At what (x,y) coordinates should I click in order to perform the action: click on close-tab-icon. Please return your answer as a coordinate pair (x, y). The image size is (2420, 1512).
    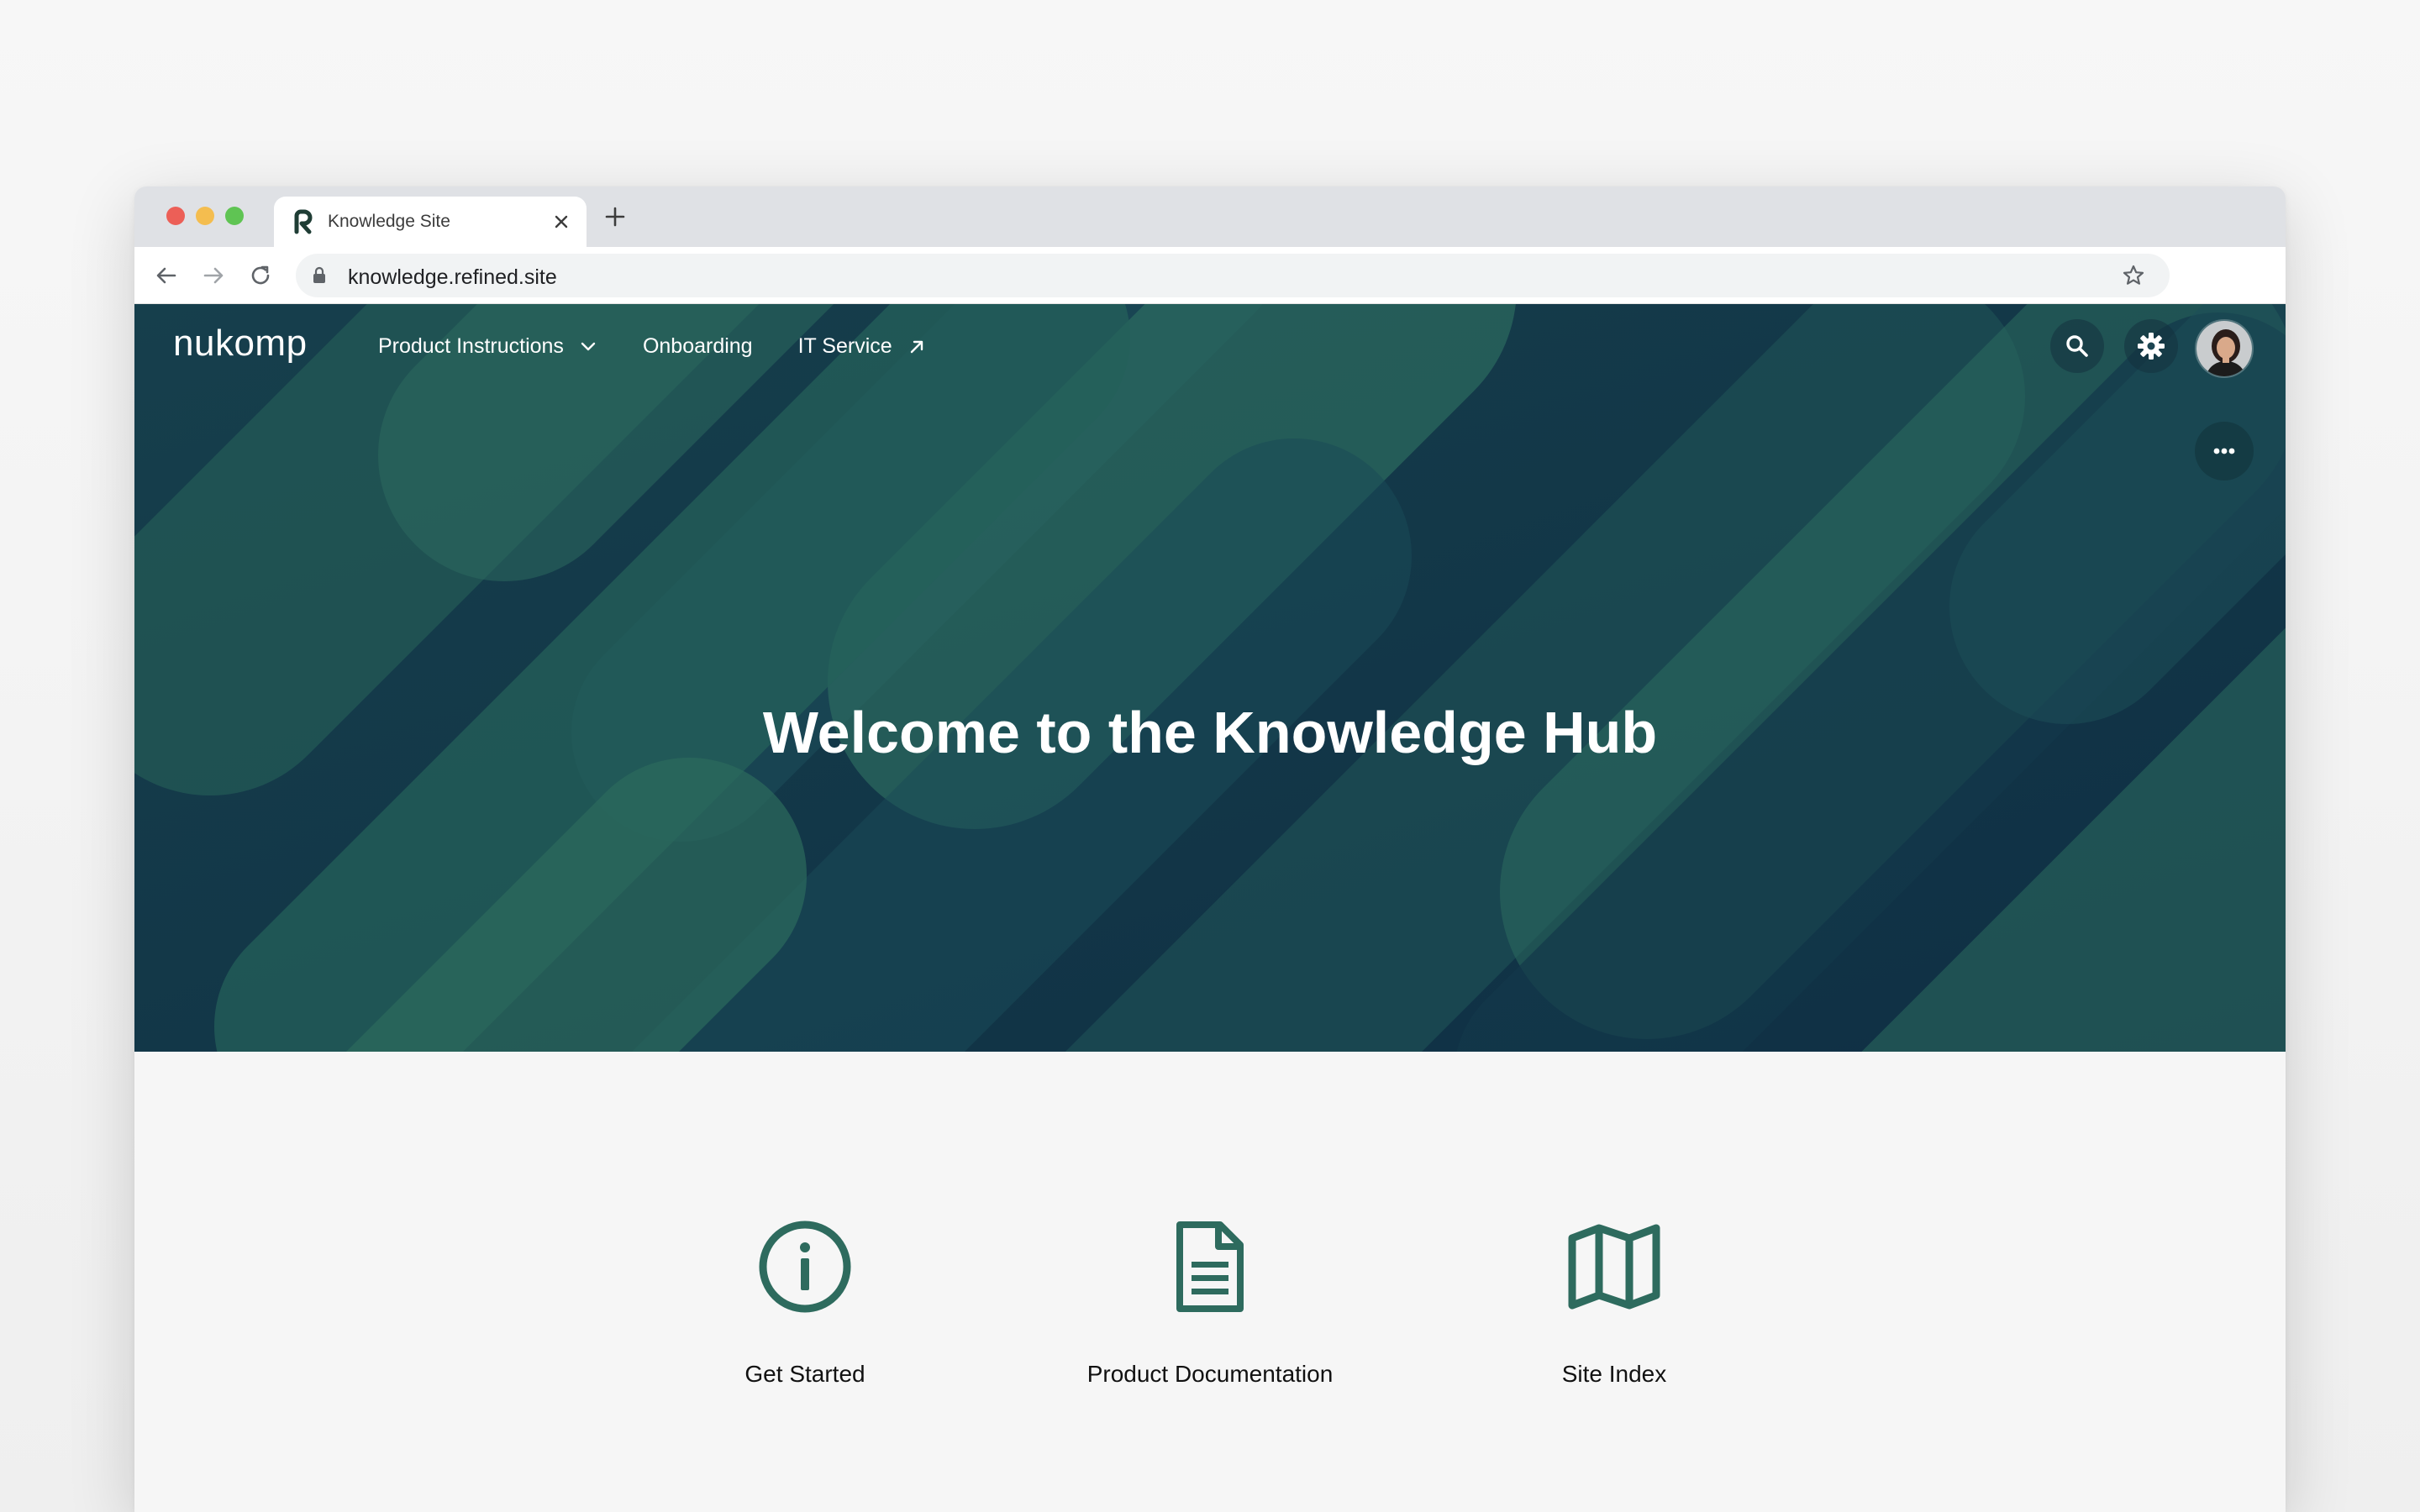
    Looking at the image, I should click on (561, 222).